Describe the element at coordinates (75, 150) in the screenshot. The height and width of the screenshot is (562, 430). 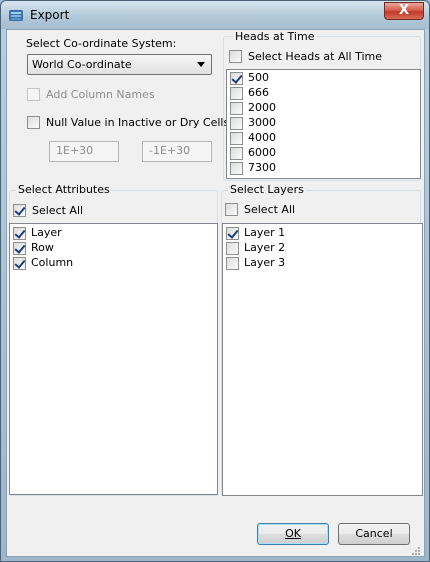
I see `null-value-min-text: 1E+30` at that location.